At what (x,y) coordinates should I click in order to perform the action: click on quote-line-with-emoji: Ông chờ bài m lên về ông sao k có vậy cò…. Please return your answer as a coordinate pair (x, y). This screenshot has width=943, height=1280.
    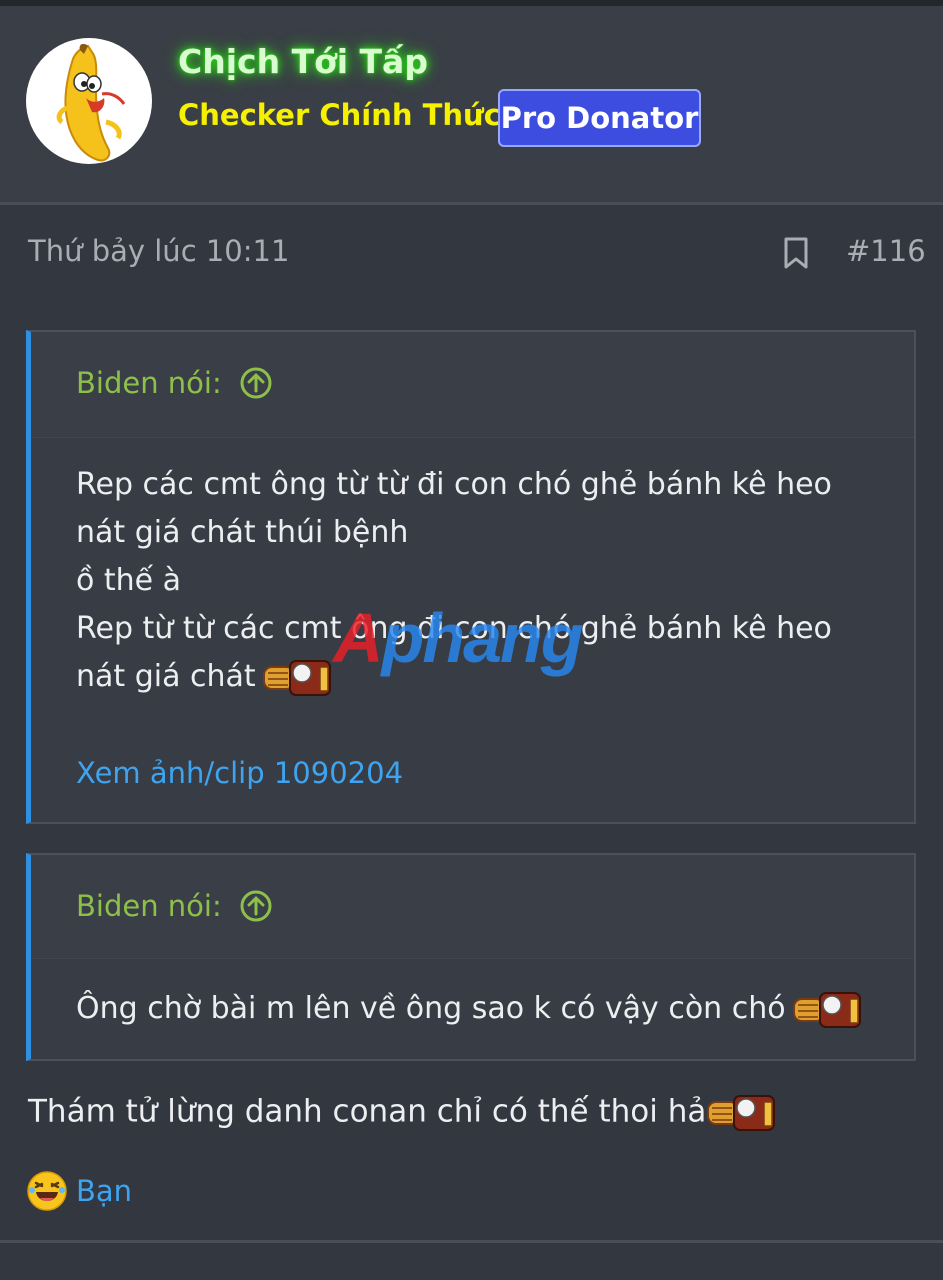
    Looking at the image, I should click on (475, 1009).